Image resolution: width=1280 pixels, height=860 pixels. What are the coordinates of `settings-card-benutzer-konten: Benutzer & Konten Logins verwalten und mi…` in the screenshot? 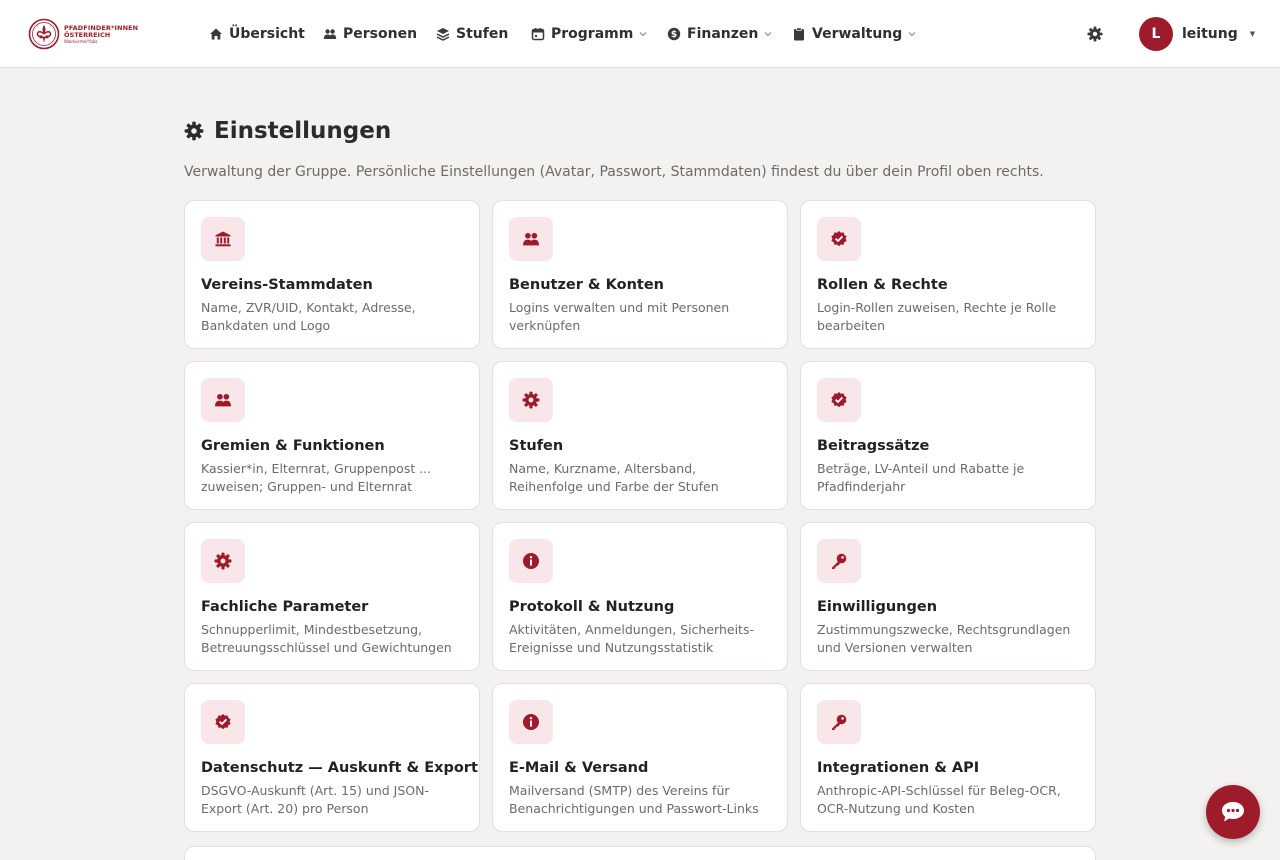 It's located at (640, 274).